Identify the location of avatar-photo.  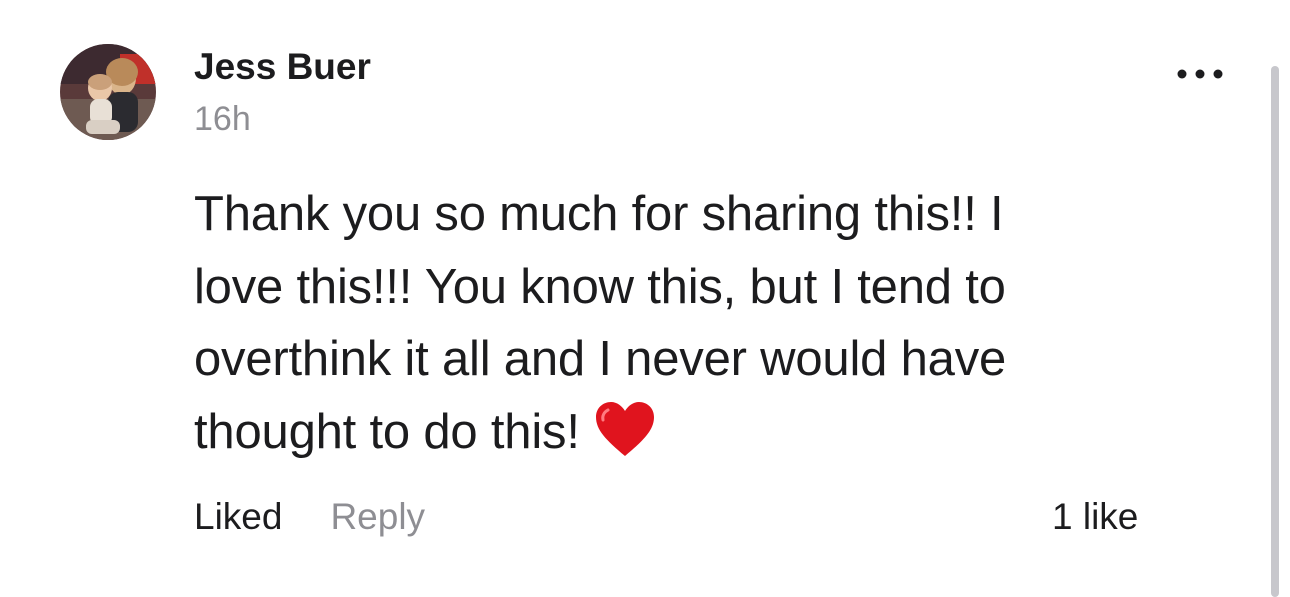
(108, 92).